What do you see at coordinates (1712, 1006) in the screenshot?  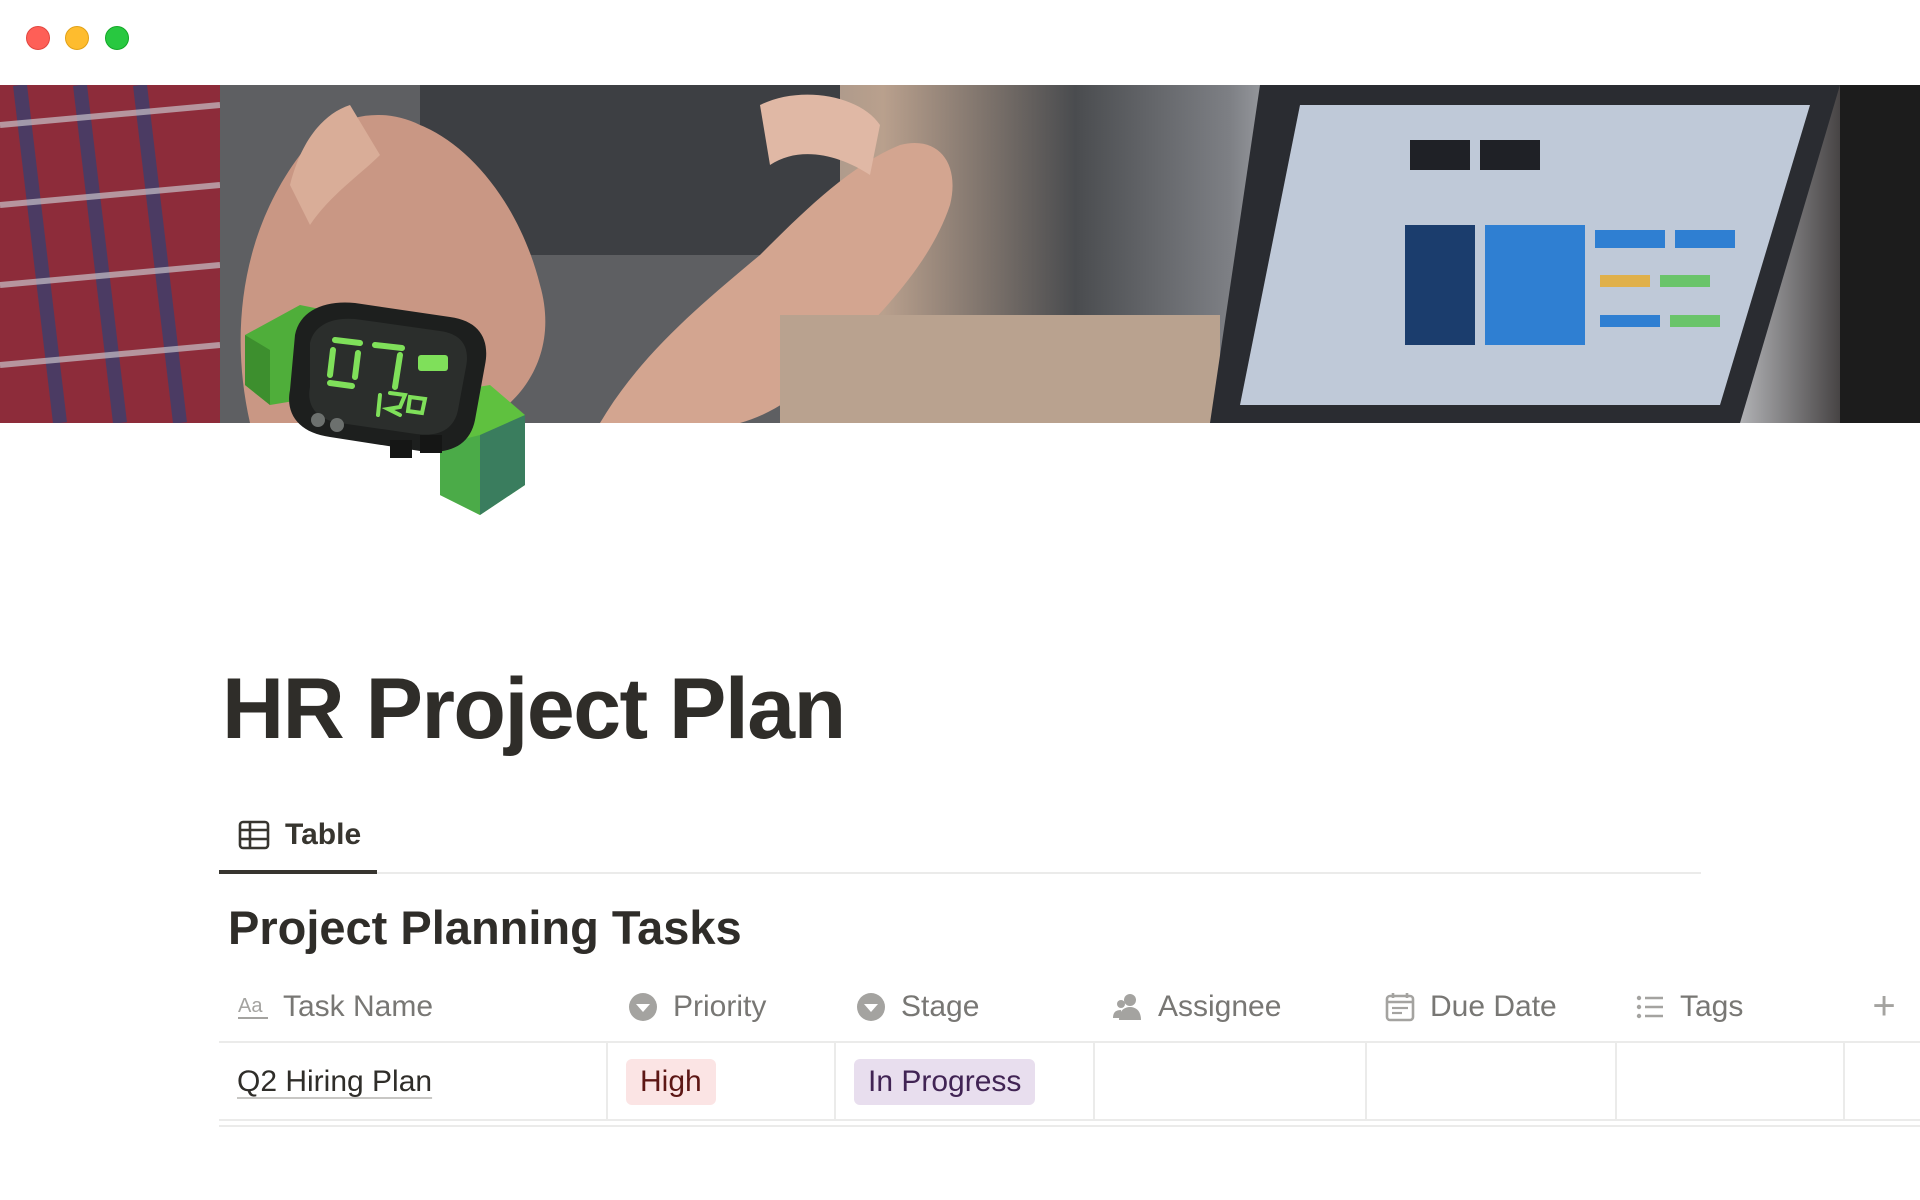 I see `column-label: Tags` at bounding box center [1712, 1006].